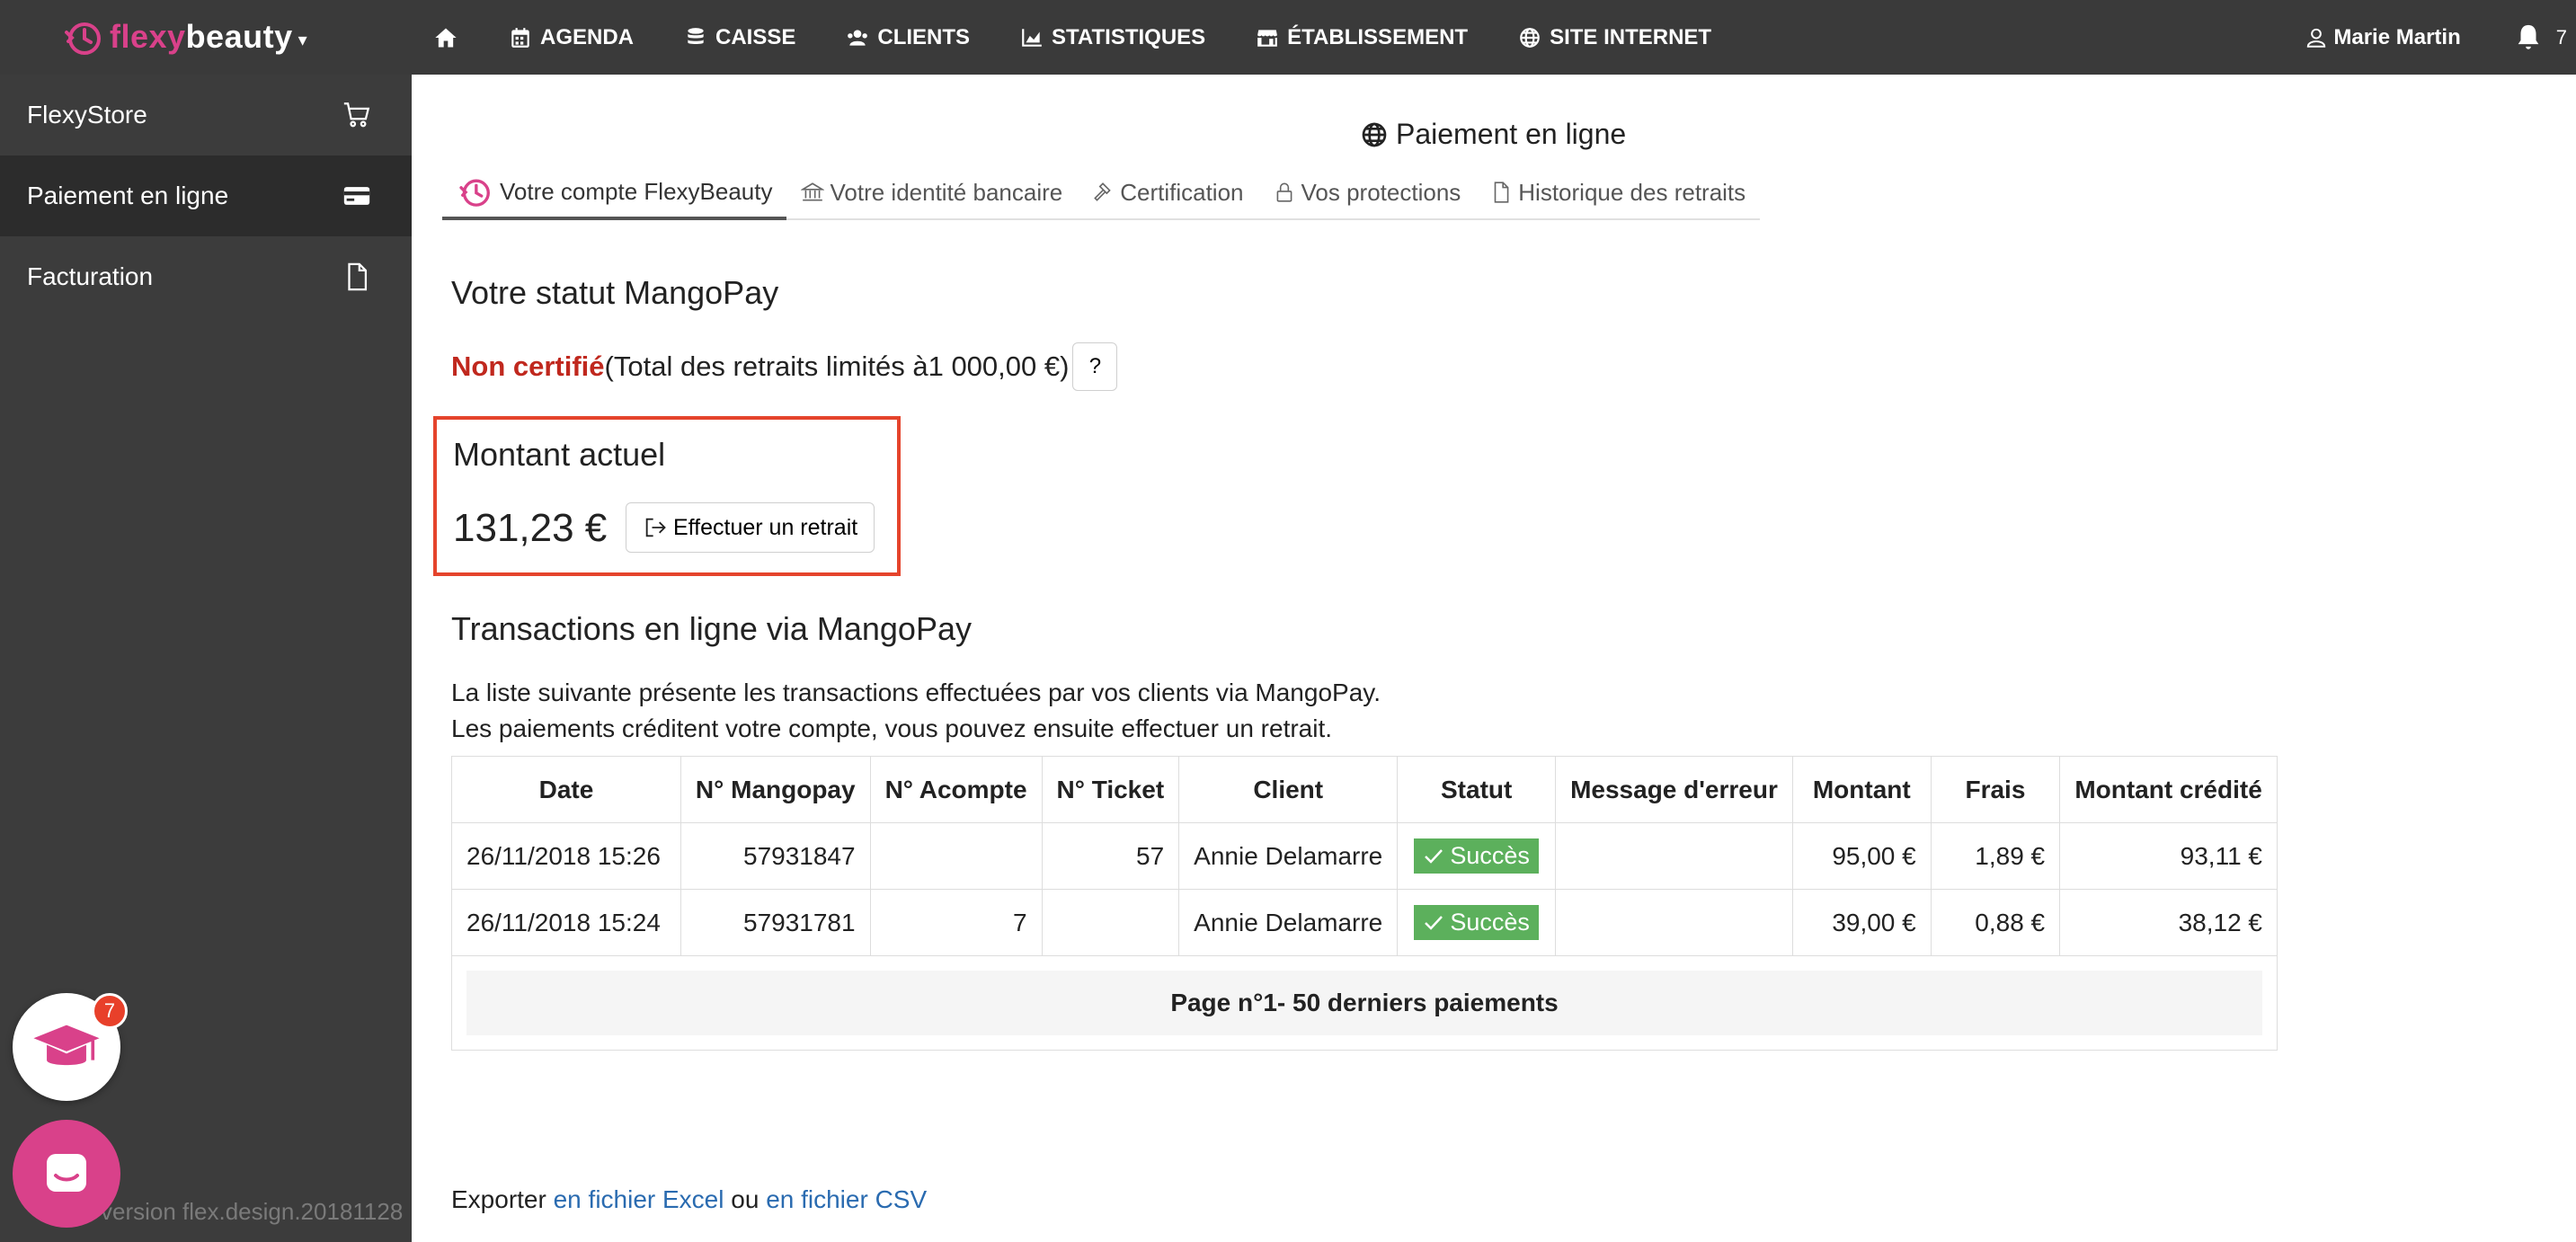 This screenshot has width=2576, height=1242. What do you see at coordinates (755, 36) in the screenshot?
I see `nav-caisse-label: CAISSE` at bounding box center [755, 36].